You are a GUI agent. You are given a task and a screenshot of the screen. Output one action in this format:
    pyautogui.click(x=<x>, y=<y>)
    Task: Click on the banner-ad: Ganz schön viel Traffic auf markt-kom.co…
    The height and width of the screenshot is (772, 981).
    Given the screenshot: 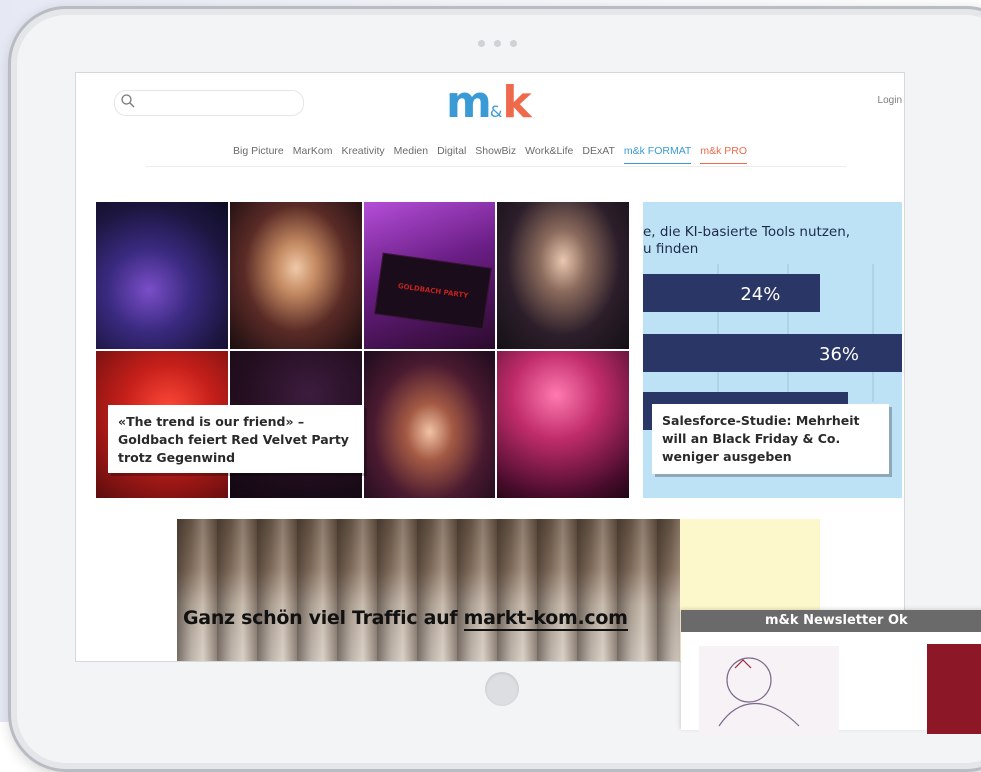 What is the action you would take?
    pyautogui.click(x=428, y=590)
    